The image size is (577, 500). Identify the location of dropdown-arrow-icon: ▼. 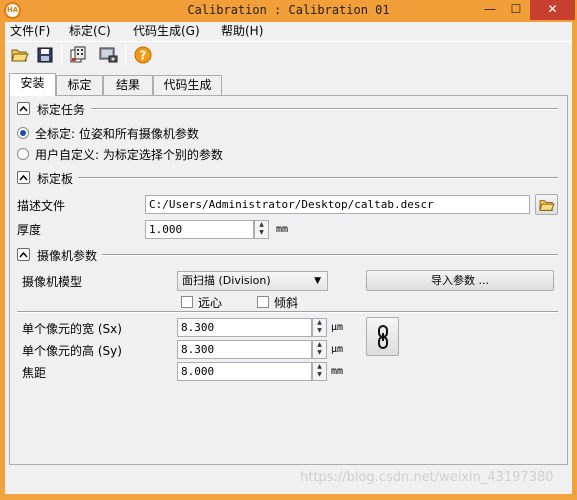
(317, 281).